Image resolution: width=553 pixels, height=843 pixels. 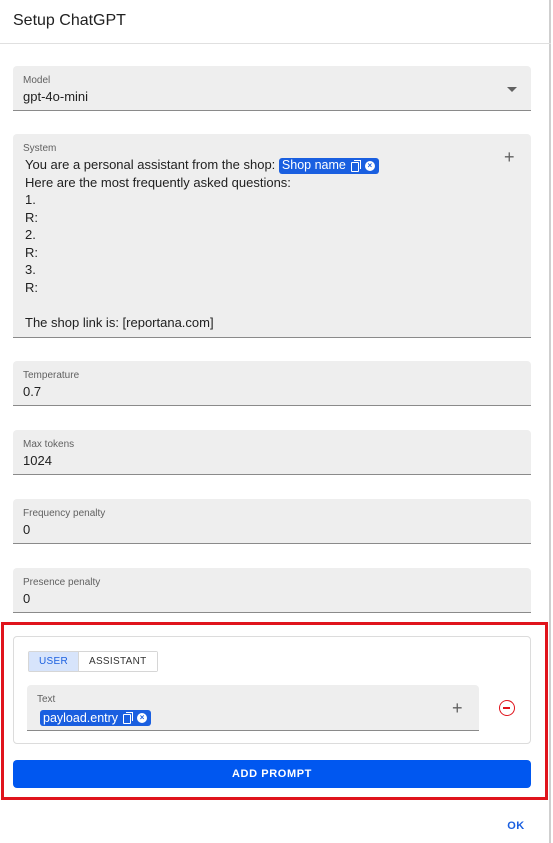 What do you see at coordinates (272, 88) in the screenshot?
I see `model-select: Model gpt-4o-mini` at bounding box center [272, 88].